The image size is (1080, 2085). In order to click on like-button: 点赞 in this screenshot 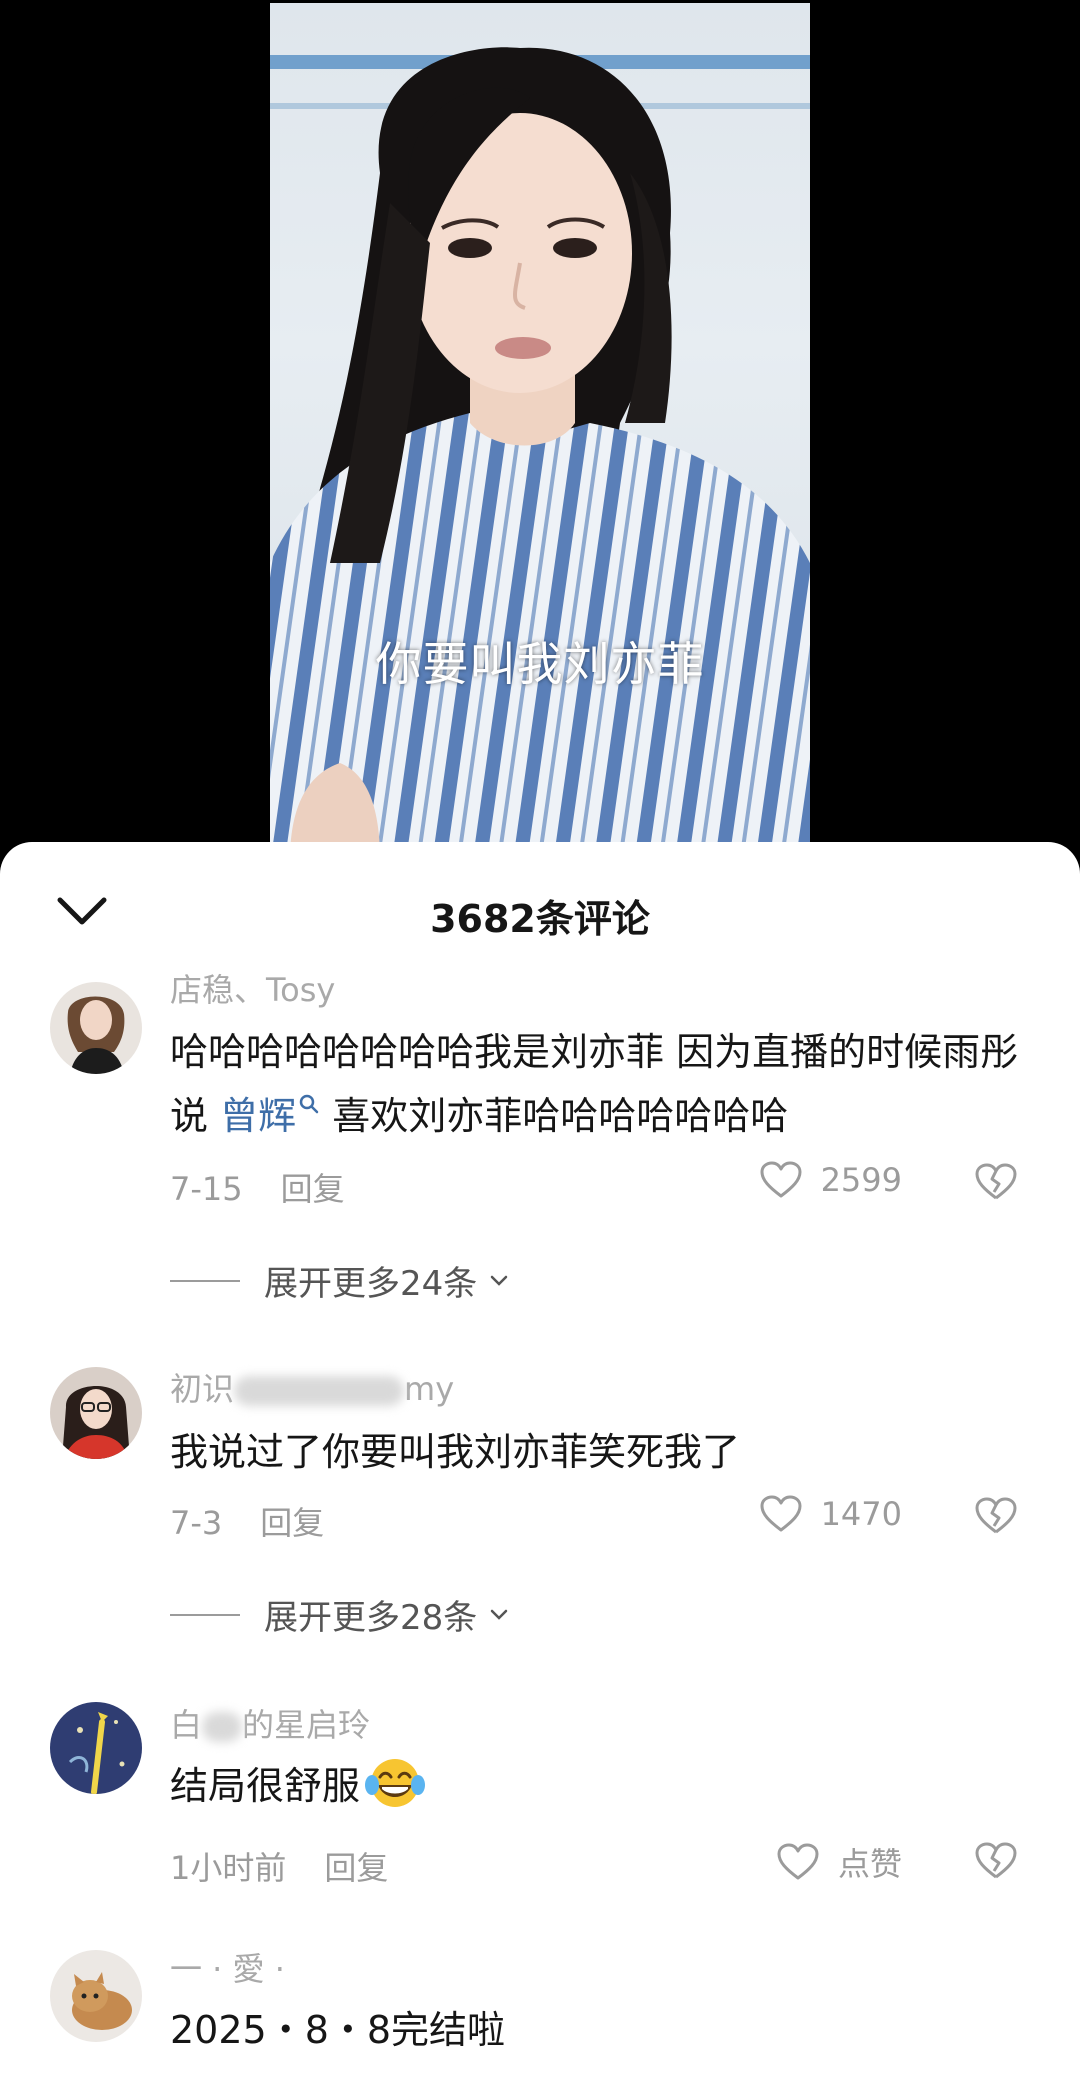, I will do `click(839, 1862)`.